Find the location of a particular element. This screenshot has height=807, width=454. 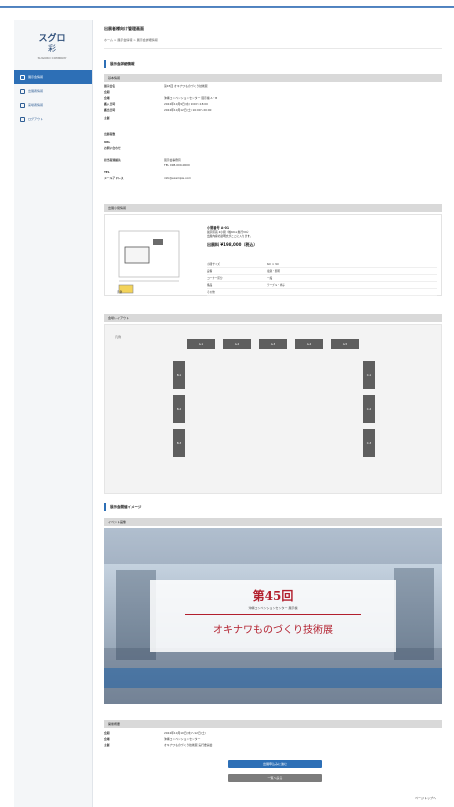

info-key: URL is located at coordinates (107, 142).